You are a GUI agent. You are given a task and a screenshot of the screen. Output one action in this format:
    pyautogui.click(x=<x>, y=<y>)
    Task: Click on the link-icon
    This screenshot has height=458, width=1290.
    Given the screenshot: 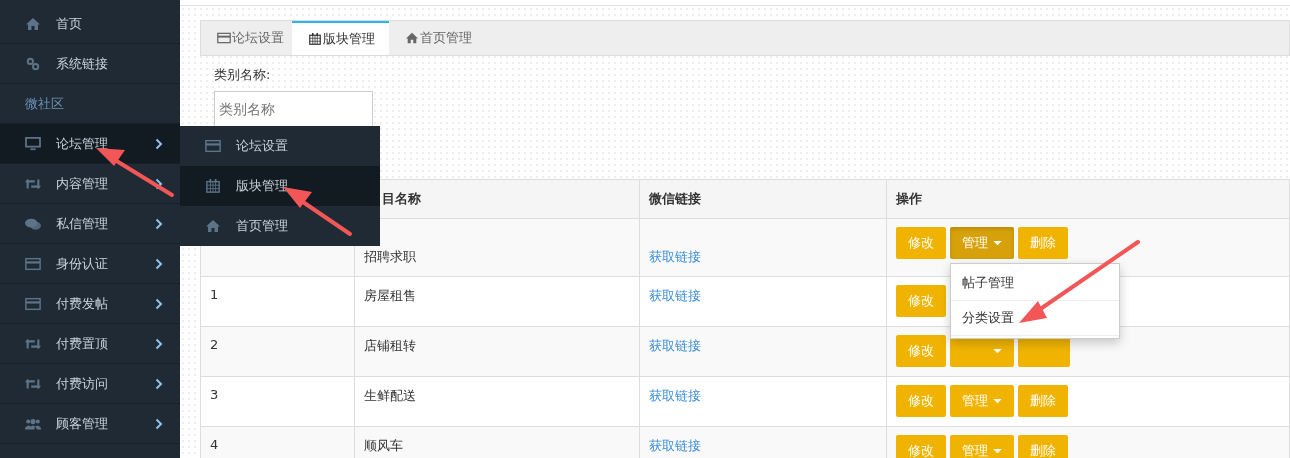 What is the action you would take?
    pyautogui.click(x=33, y=63)
    